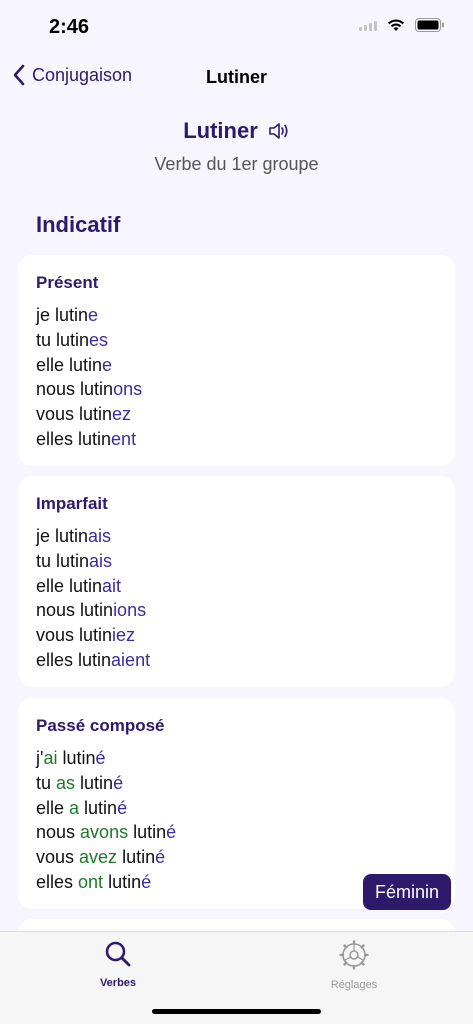  I want to click on conjugation-row: vous lutiniez, so click(236, 635).